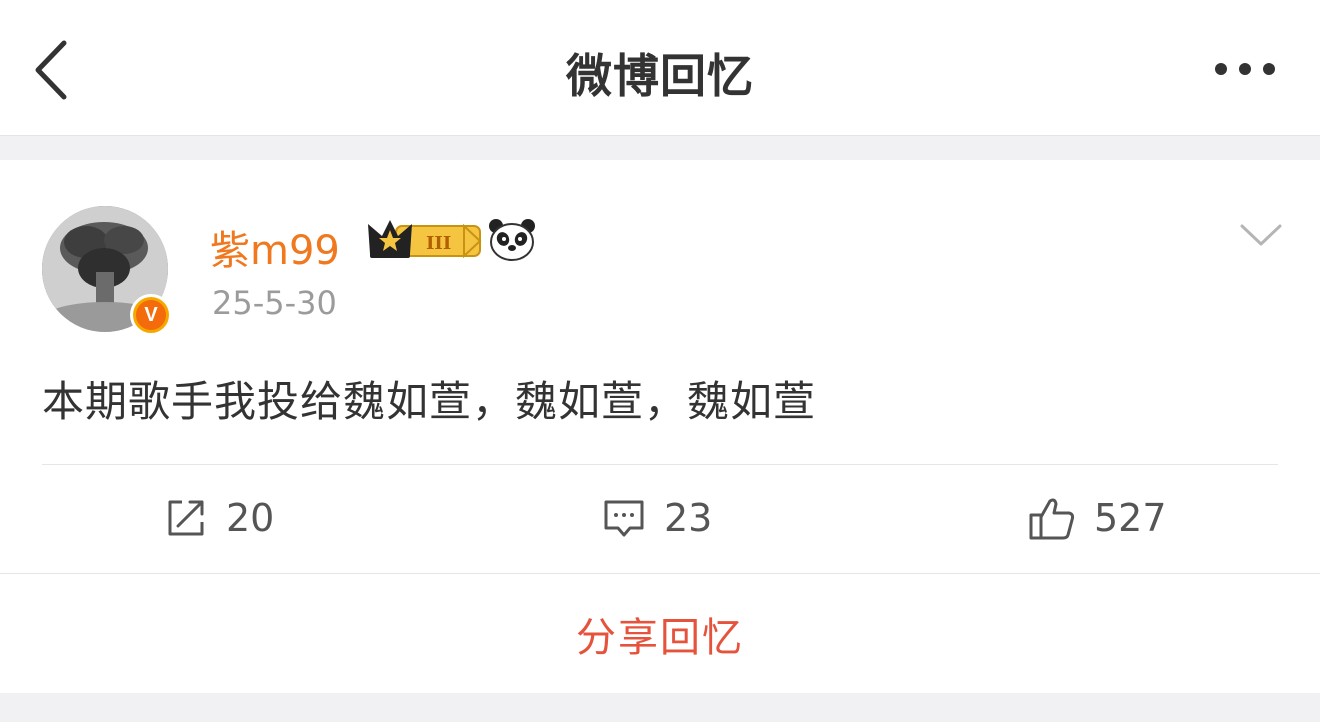  What do you see at coordinates (429, 401) in the screenshot?
I see `post-content: 本期歌手我投给魏如萱，魏如萱，魏如萱` at bounding box center [429, 401].